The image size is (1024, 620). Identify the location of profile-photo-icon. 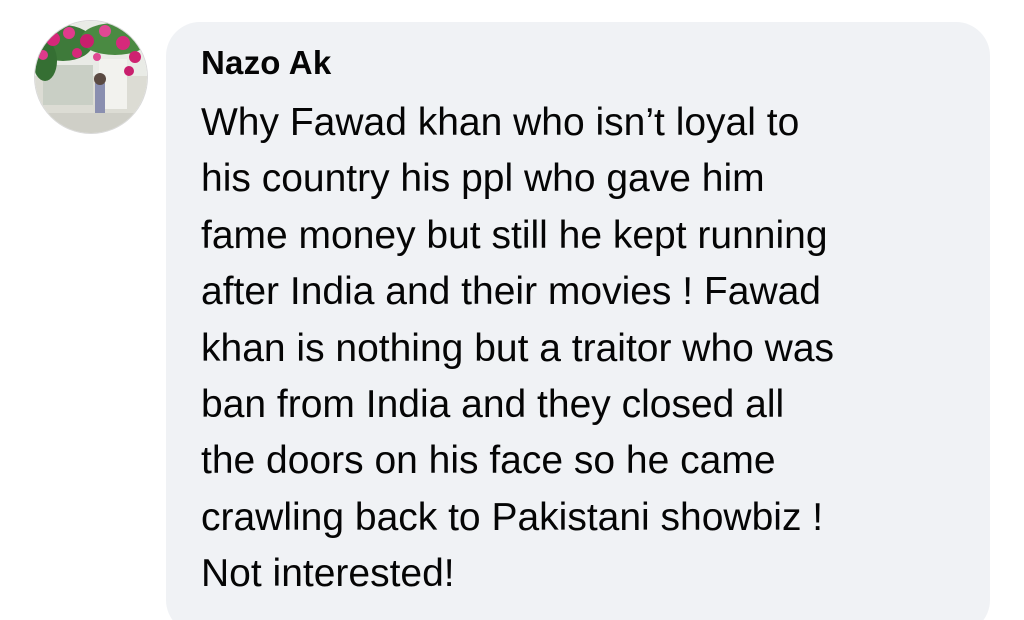
(91, 77).